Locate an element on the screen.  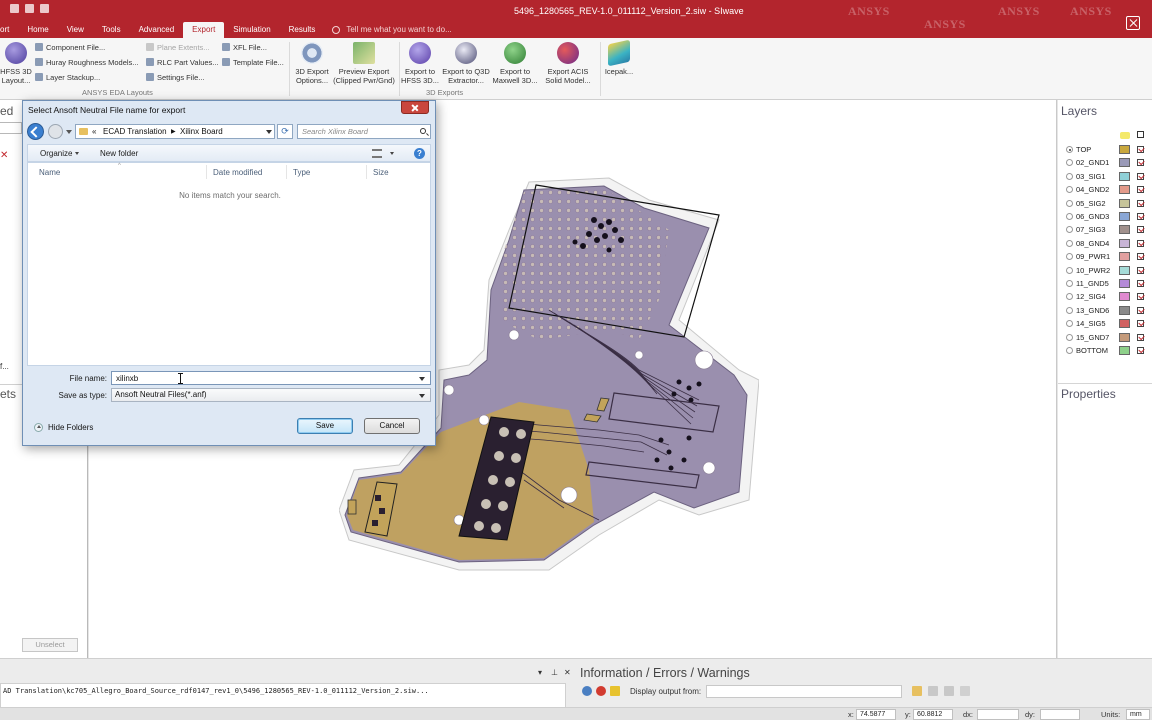
forward-arrow-icon is located at coordinates (55, 131).